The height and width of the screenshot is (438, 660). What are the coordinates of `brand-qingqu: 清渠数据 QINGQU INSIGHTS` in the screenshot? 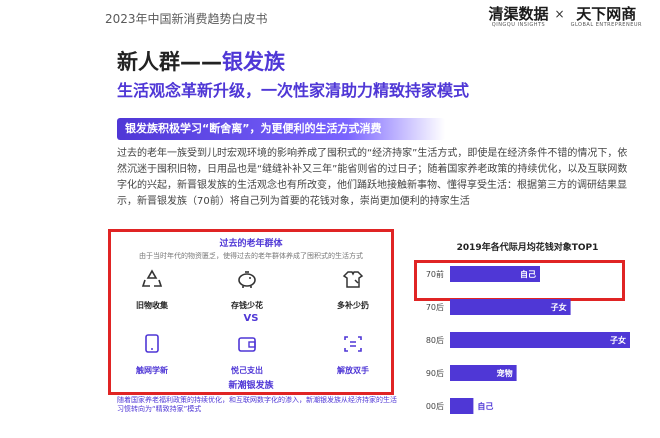 It's located at (519, 17).